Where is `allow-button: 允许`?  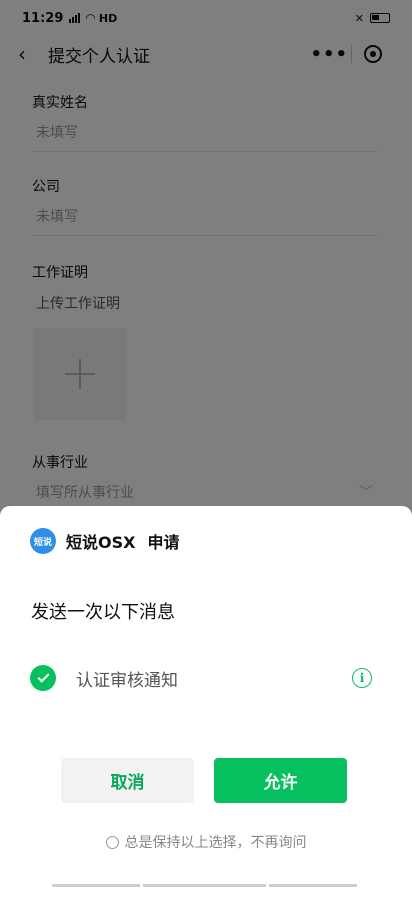 allow-button: 允许 is located at coordinates (280, 780).